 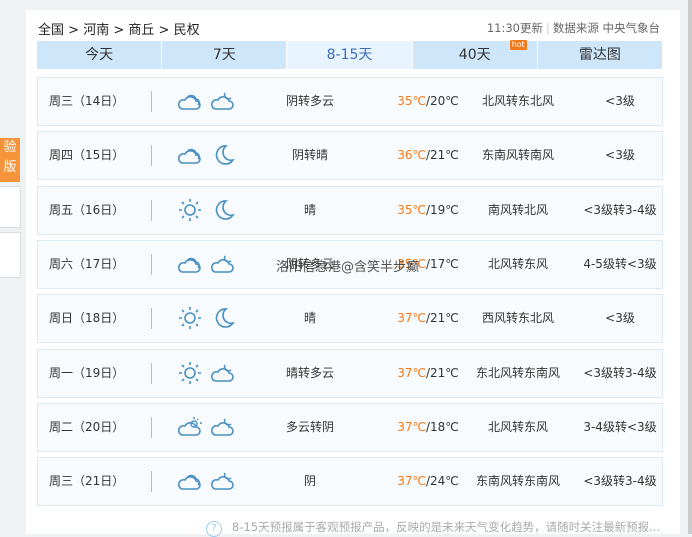 What do you see at coordinates (87, 426) in the screenshot?
I see `day-label: 周二（20日）` at bounding box center [87, 426].